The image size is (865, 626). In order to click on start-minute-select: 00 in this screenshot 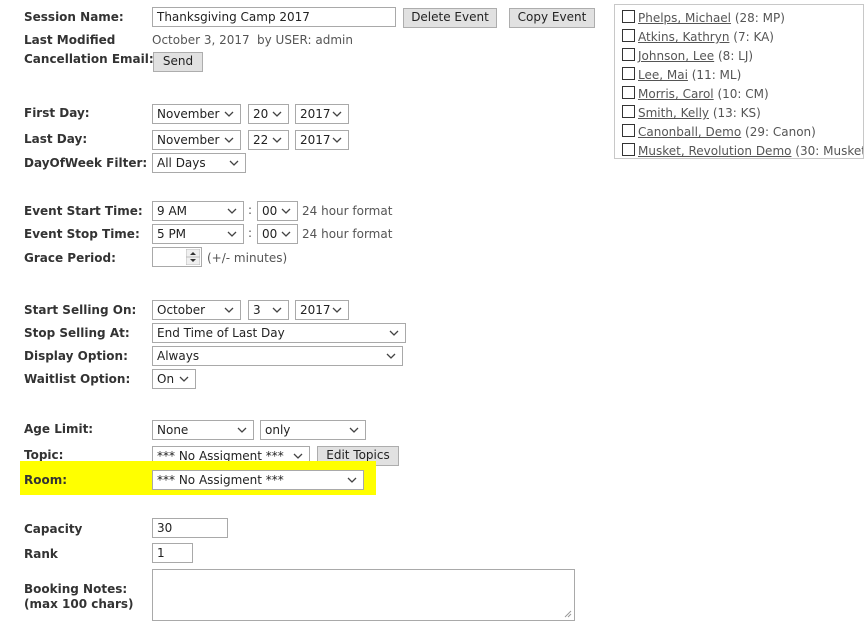, I will do `click(277, 211)`.